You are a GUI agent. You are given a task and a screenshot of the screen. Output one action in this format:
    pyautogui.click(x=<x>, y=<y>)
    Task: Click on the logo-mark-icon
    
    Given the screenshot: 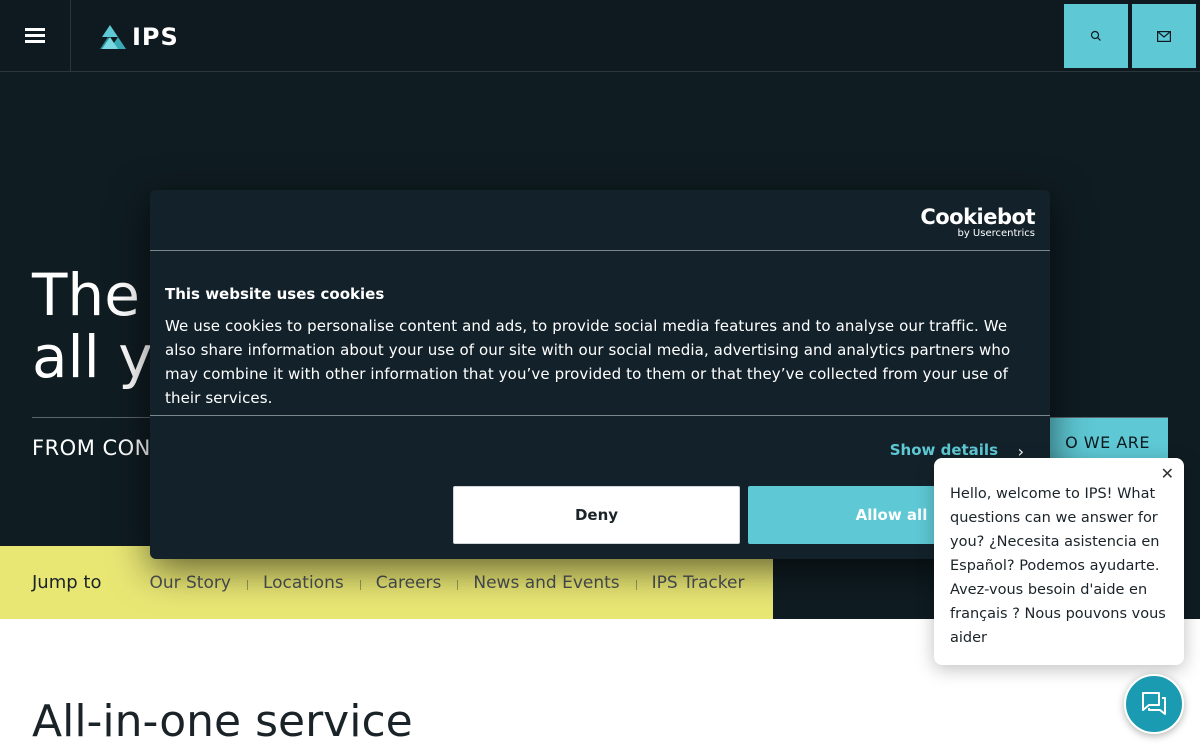 What is the action you would take?
    pyautogui.click(x=113, y=37)
    